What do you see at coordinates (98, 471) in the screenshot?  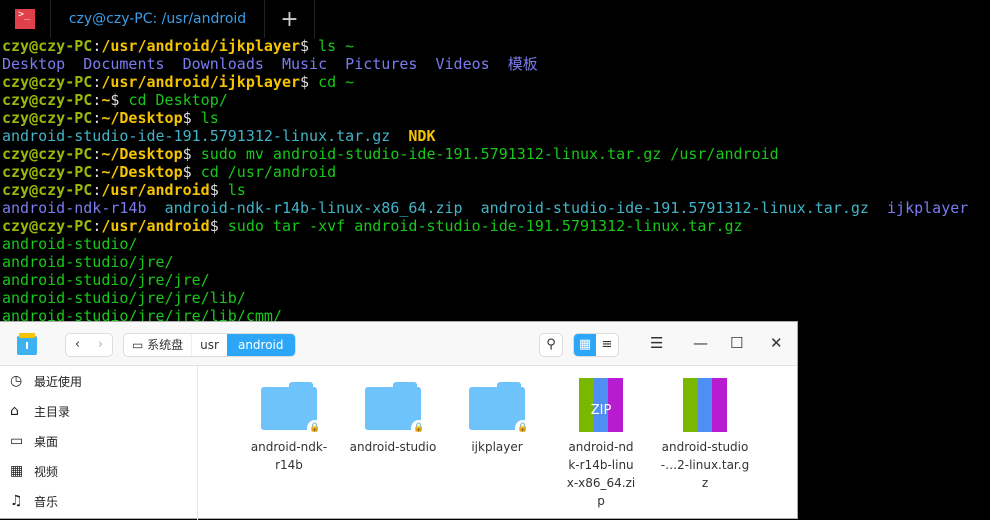 I see `sidebar-item-videos: ▦ 视频` at bounding box center [98, 471].